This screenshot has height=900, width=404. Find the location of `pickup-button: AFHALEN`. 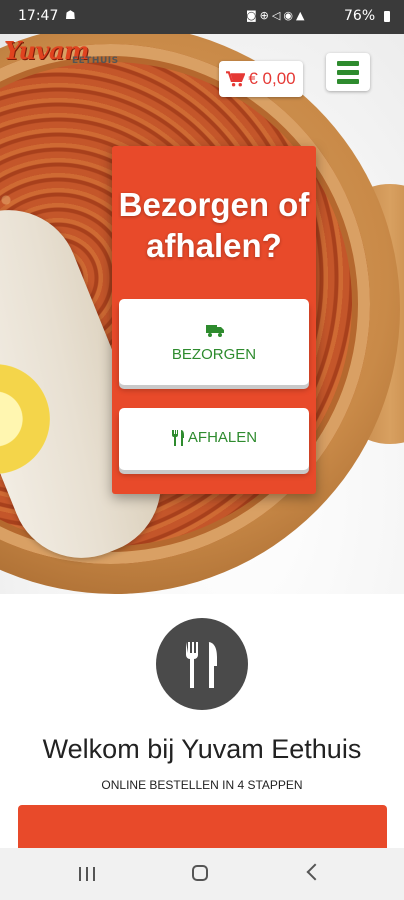

pickup-button: AFHALEN is located at coordinates (214, 439).